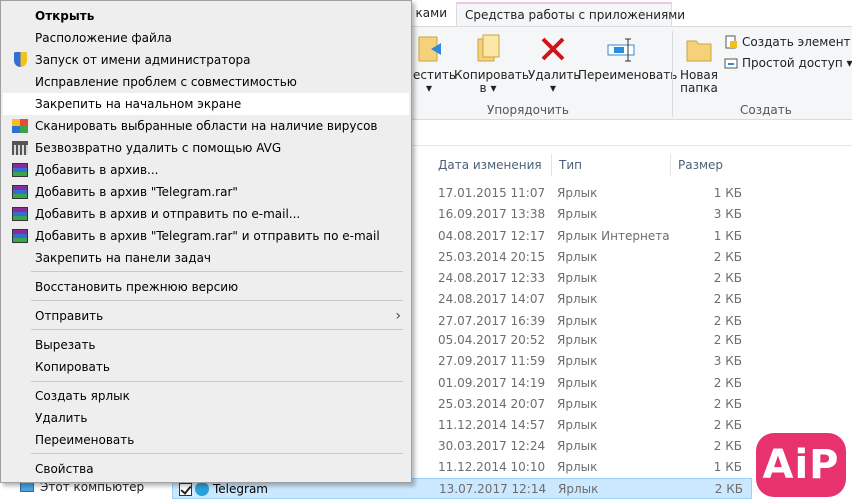 This screenshot has height=501, width=852. I want to click on chevron-right-icon: ›, so click(398, 316).